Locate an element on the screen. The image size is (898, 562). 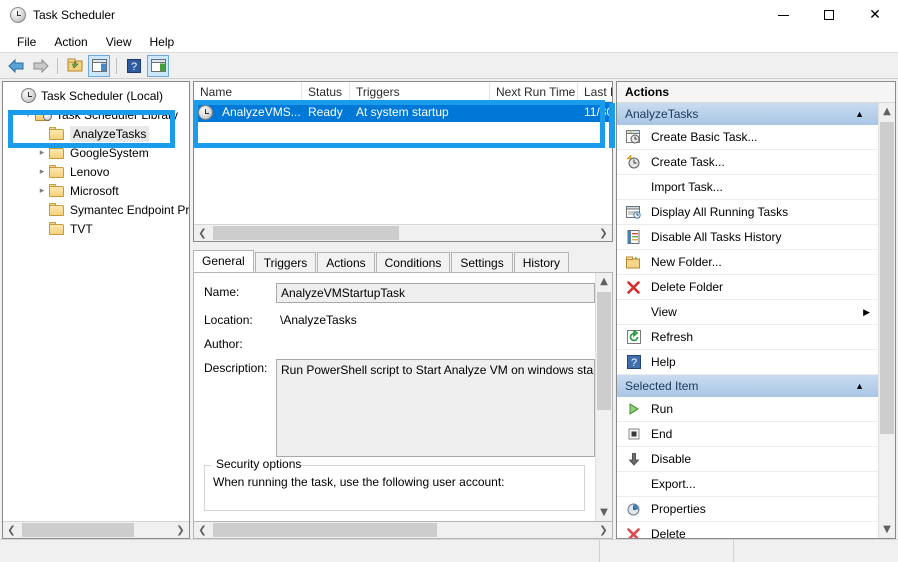
back-button is located at coordinates (16, 66).